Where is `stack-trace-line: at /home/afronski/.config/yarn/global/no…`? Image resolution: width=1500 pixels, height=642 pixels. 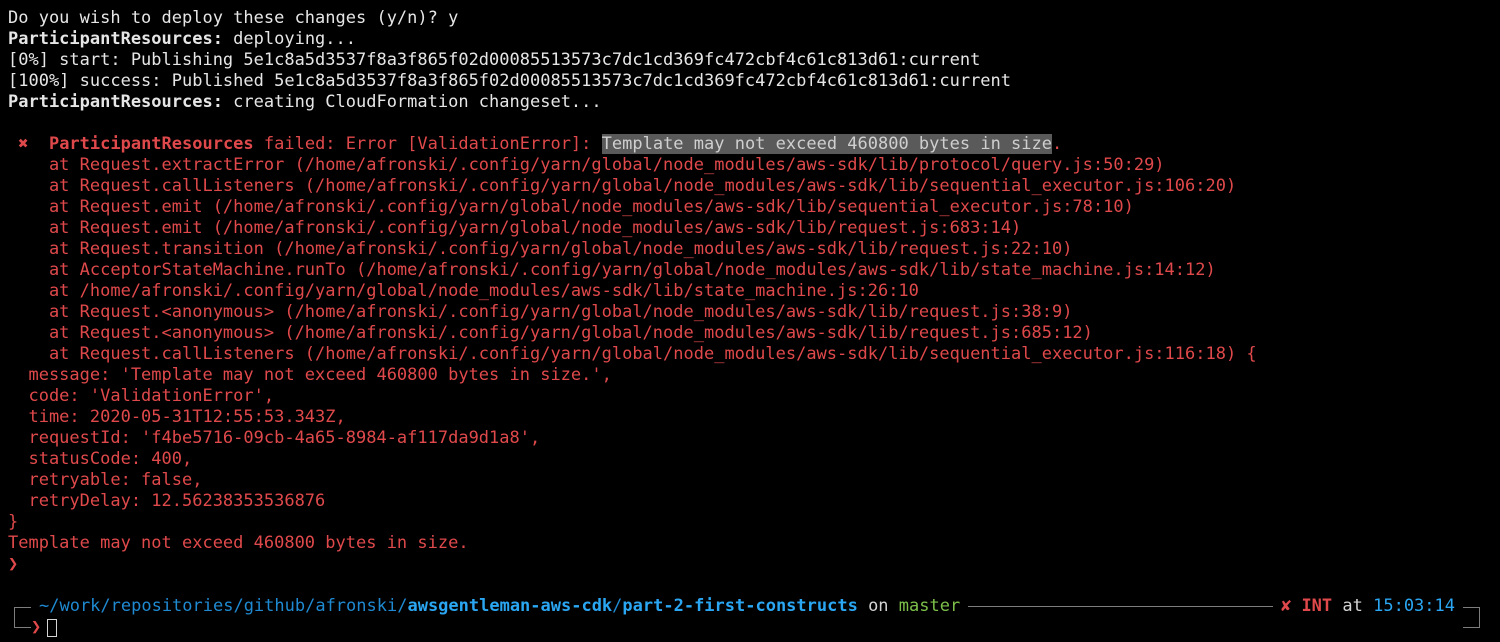
stack-trace-line: at /home/afronski/.config/yarn/global/no… is located at coordinates (463, 291).